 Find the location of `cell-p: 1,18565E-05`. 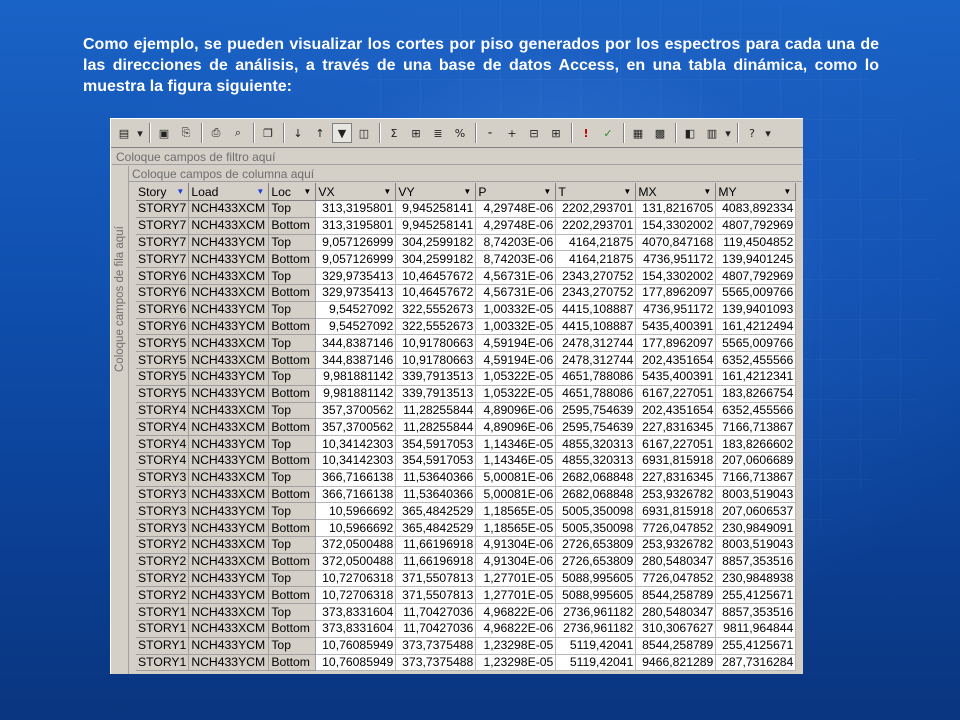

cell-p: 1,18565E-05 is located at coordinates (516, 511).